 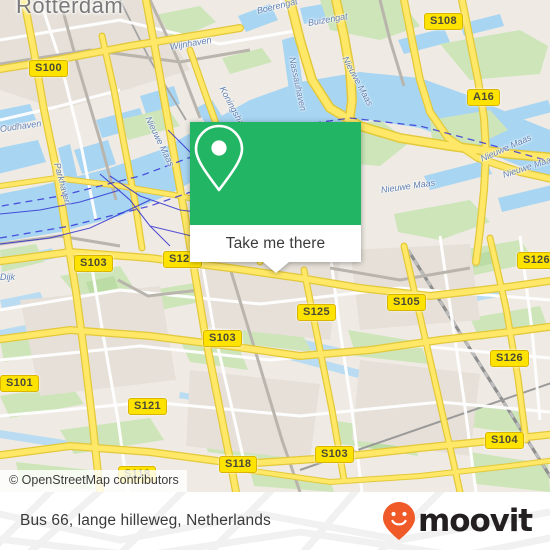 What do you see at coordinates (275, 267) in the screenshot?
I see `popup-pointer-tail` at bounding box center [275, 267].